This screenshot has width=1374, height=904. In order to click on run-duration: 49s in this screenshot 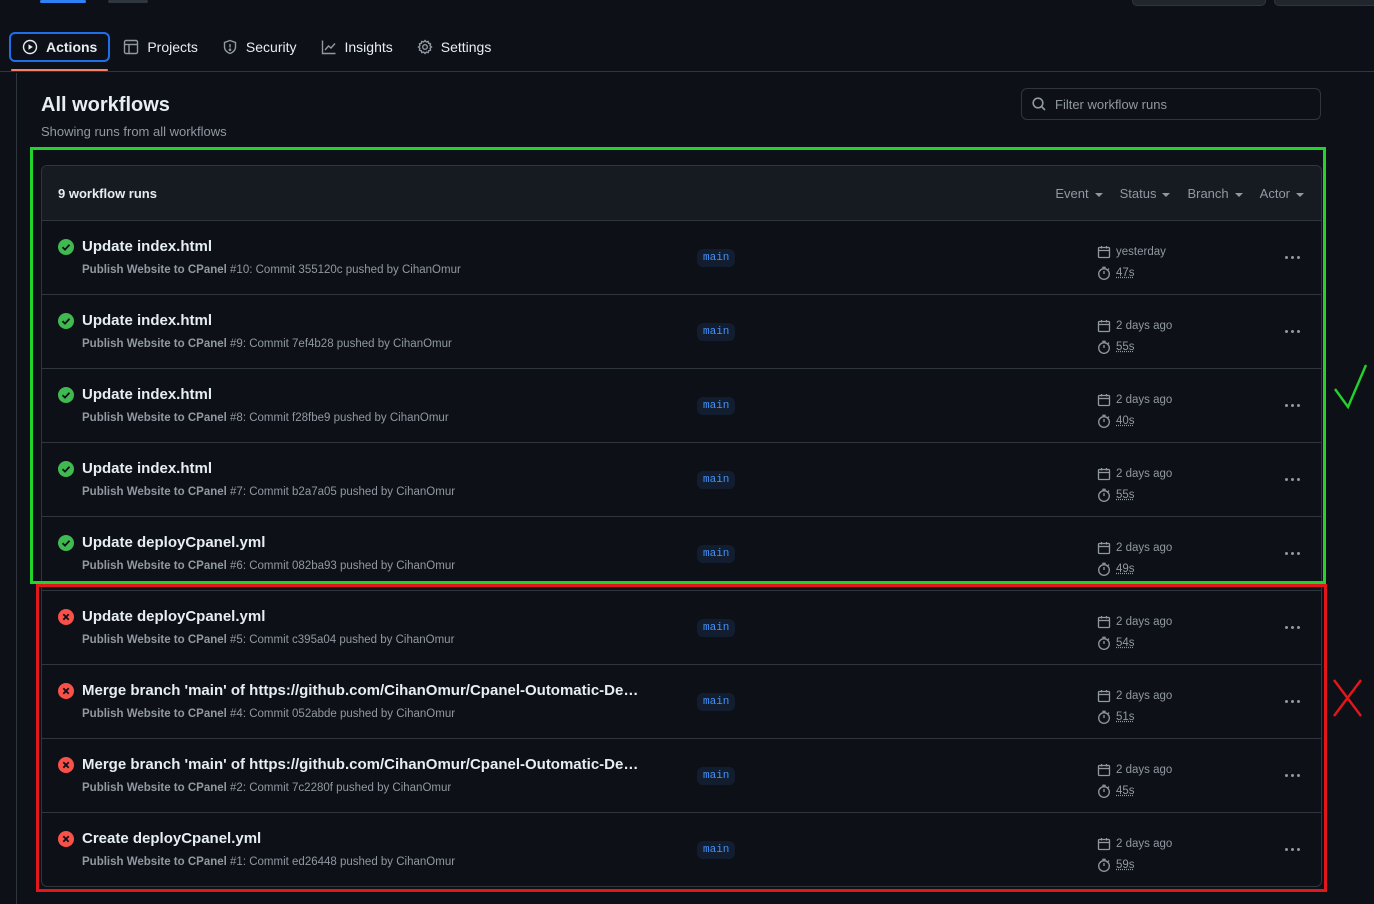, I will do `click(1125, 568)`.